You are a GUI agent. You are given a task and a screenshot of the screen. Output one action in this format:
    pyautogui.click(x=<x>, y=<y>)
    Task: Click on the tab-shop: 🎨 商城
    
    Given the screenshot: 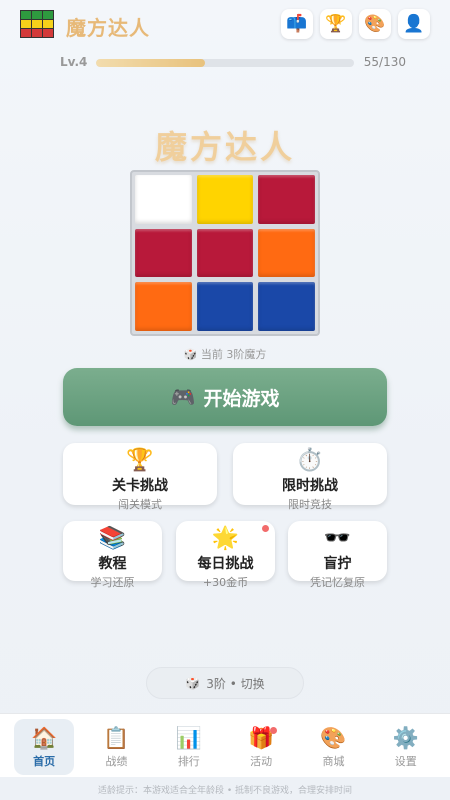 What is the action you would take?
    pyautogui.click(x=333, y=747)
    